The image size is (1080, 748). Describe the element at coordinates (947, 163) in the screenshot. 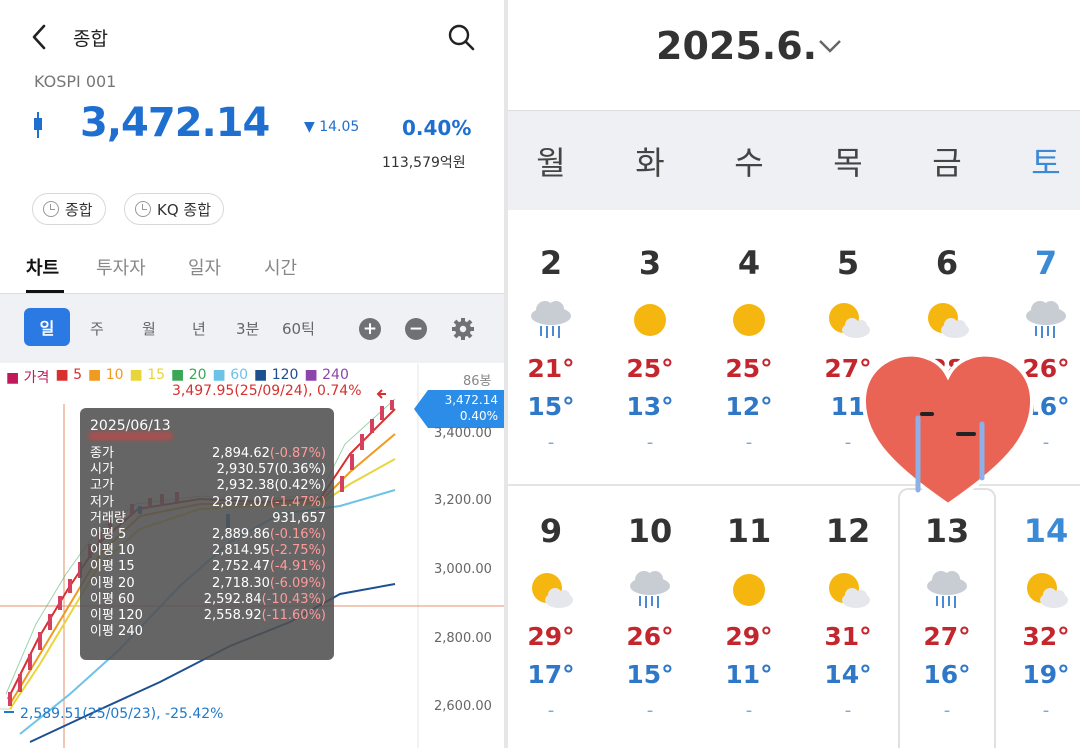

I see `weekday-label: 금` at that location.